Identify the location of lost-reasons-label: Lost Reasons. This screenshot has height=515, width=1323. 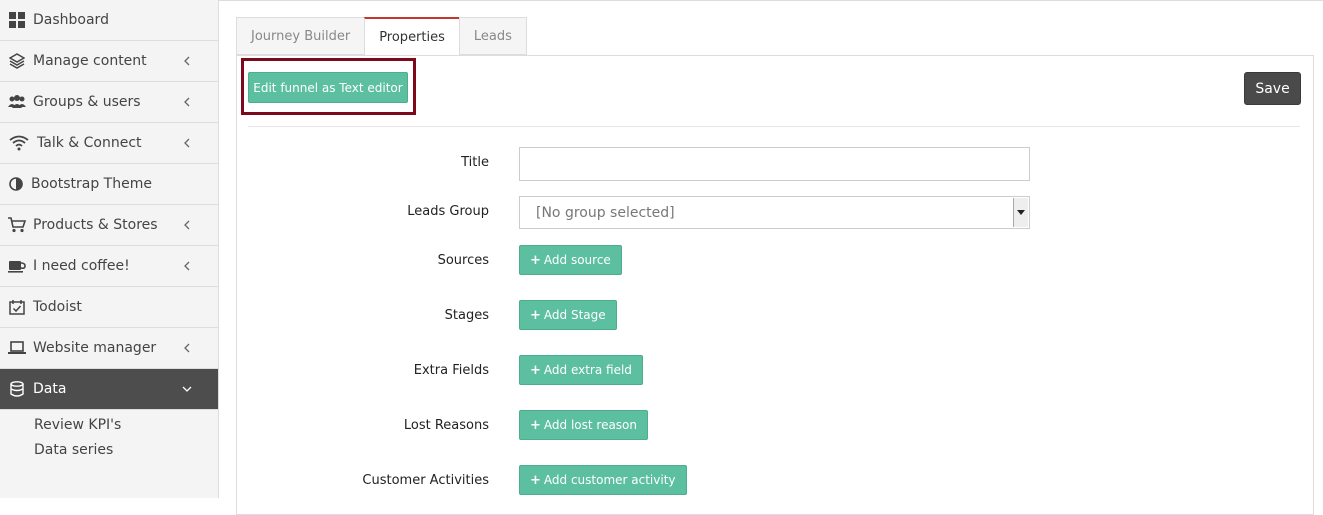
(446, 425).